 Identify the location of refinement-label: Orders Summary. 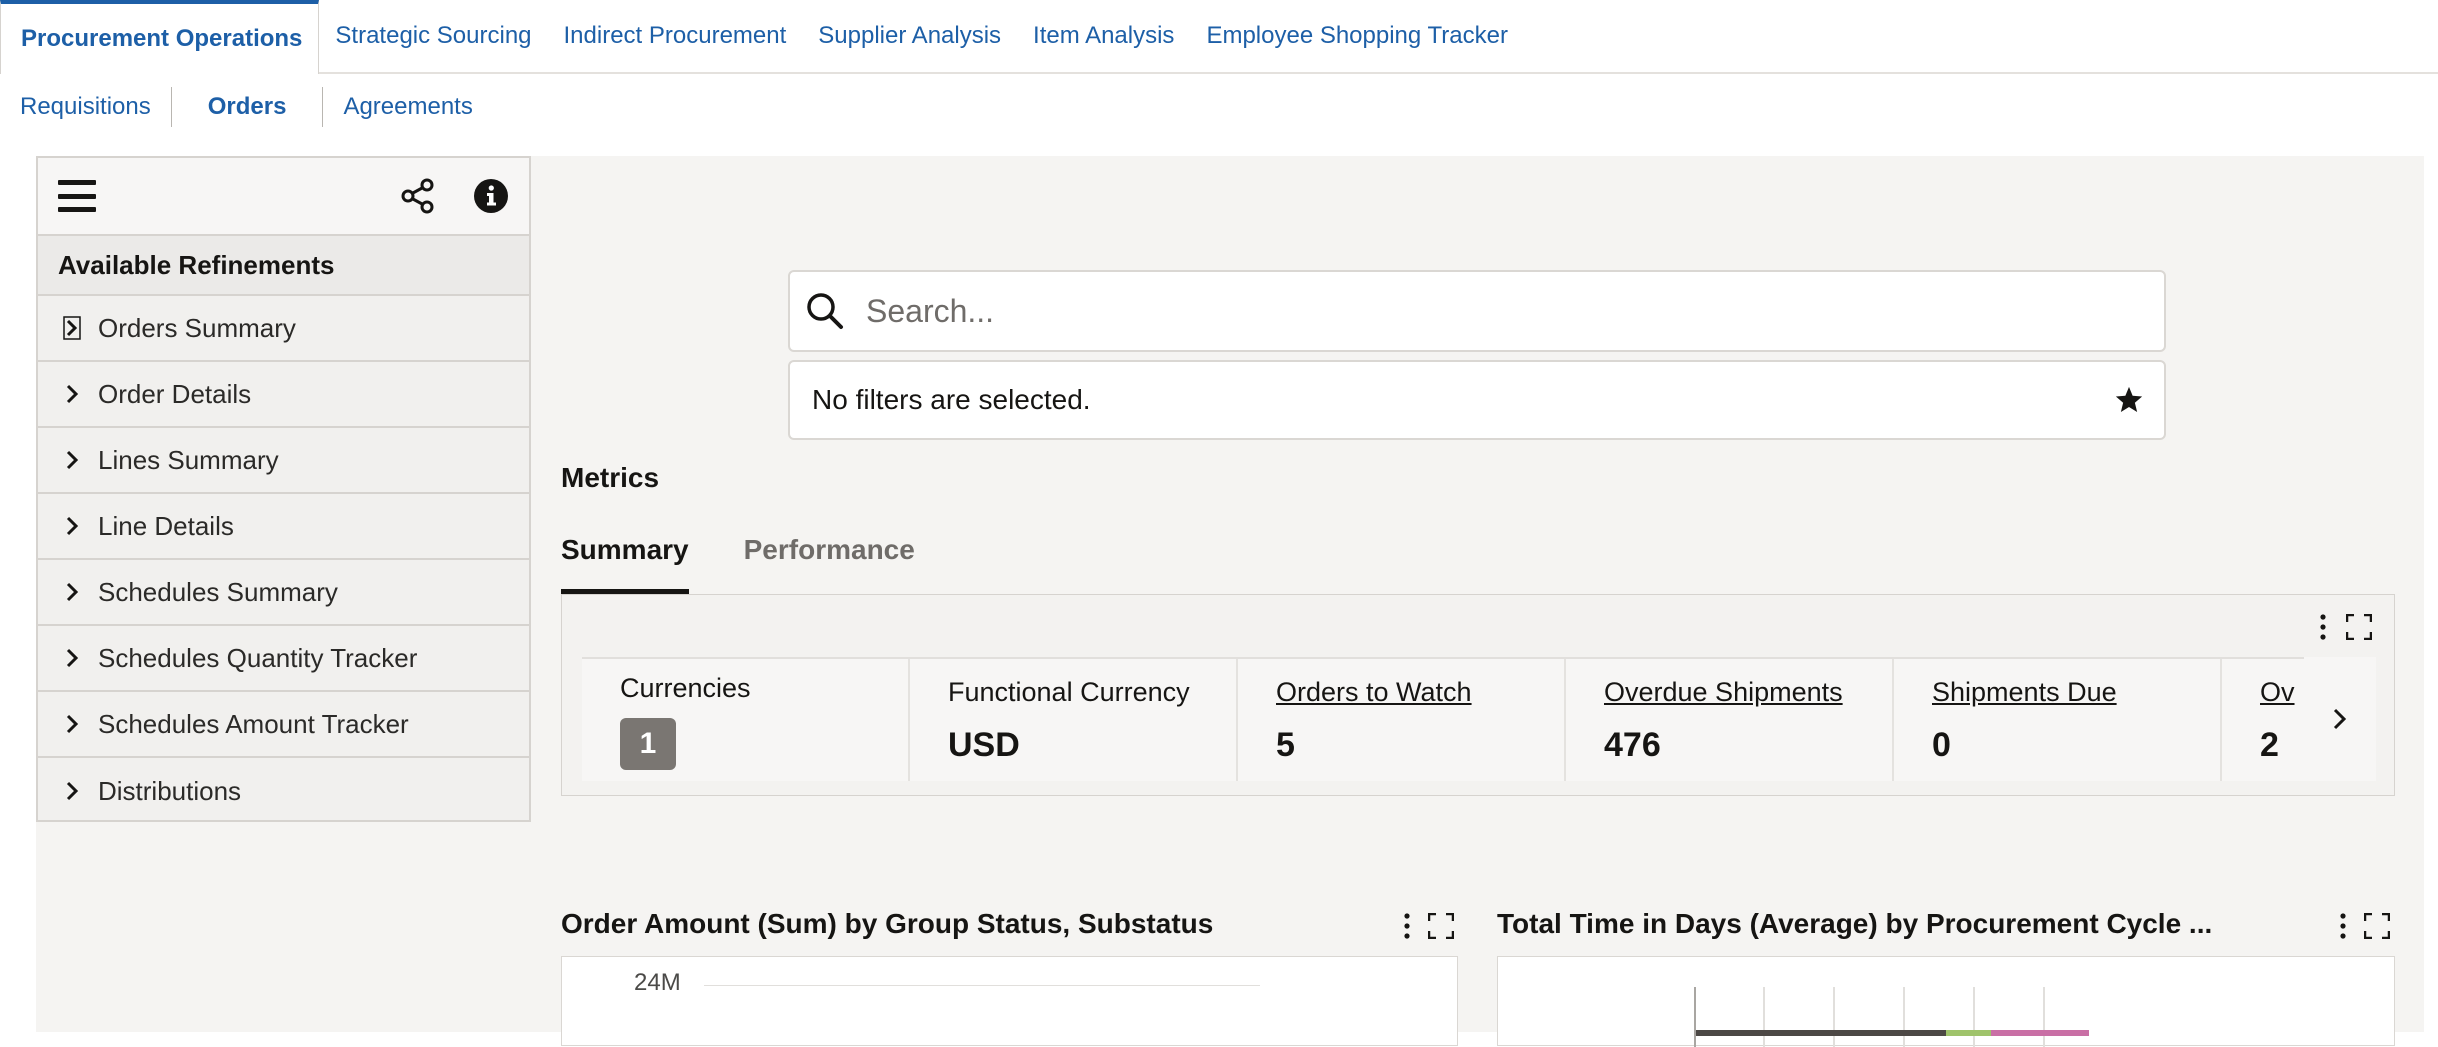
(197, 327).